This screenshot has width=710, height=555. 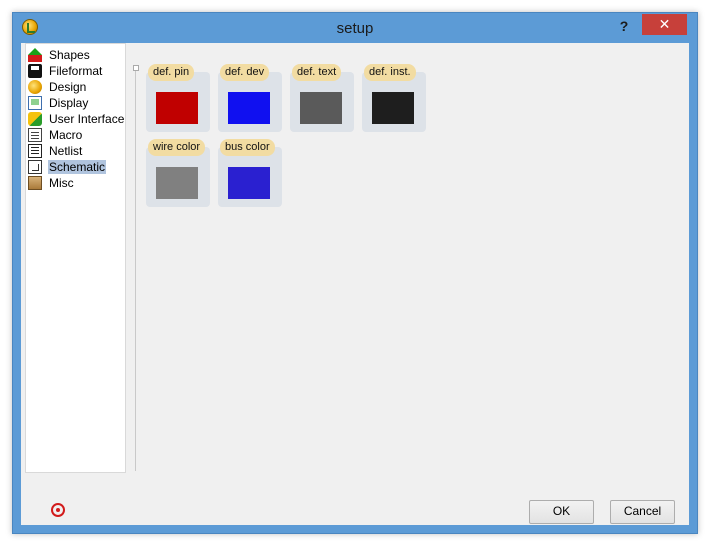 I want to click on sidebar-item-label: Shapes, so click(x=69, y=55).